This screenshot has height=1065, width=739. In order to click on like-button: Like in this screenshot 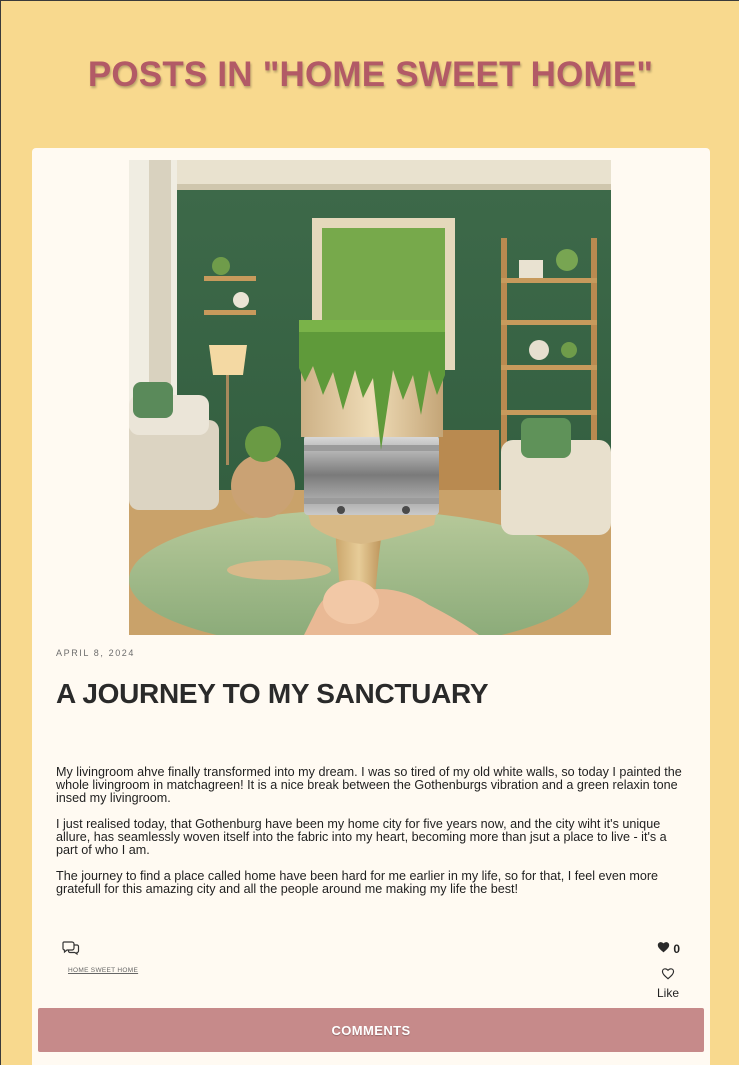, I will do `click(668, 983)`.